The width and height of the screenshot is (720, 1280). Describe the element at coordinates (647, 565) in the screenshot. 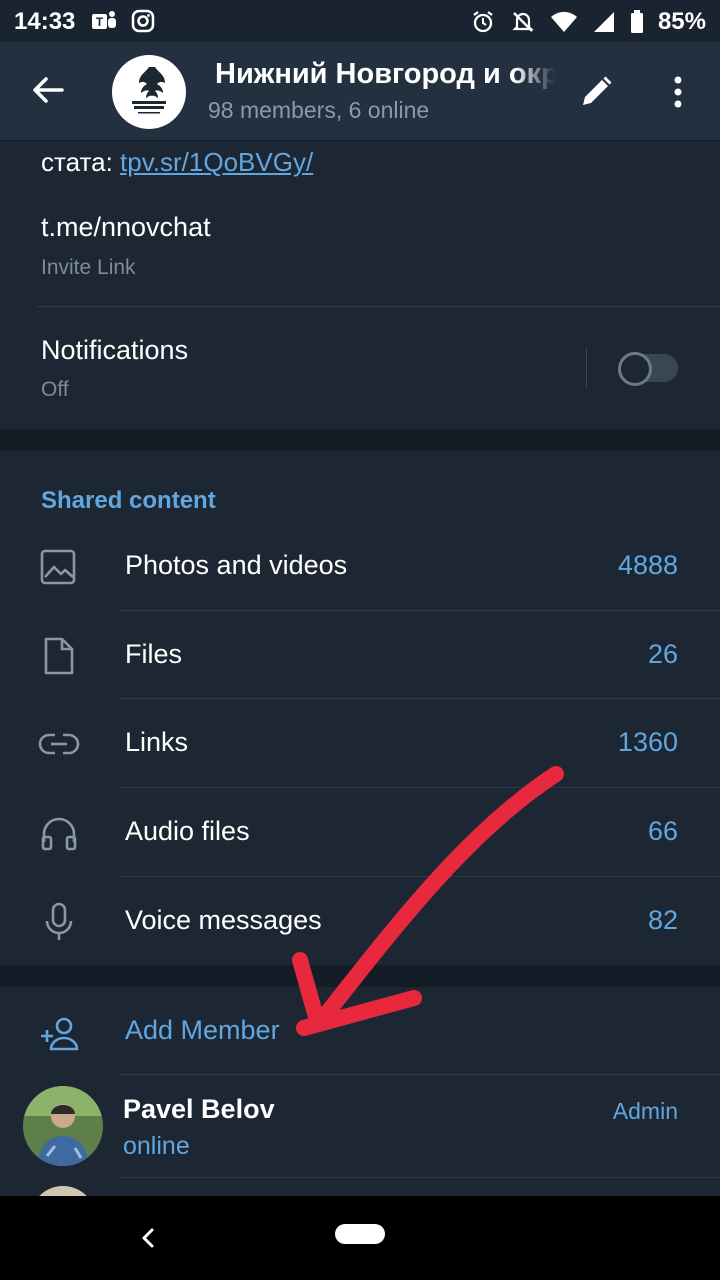

I see `shared-item-count: 4888` at that location.